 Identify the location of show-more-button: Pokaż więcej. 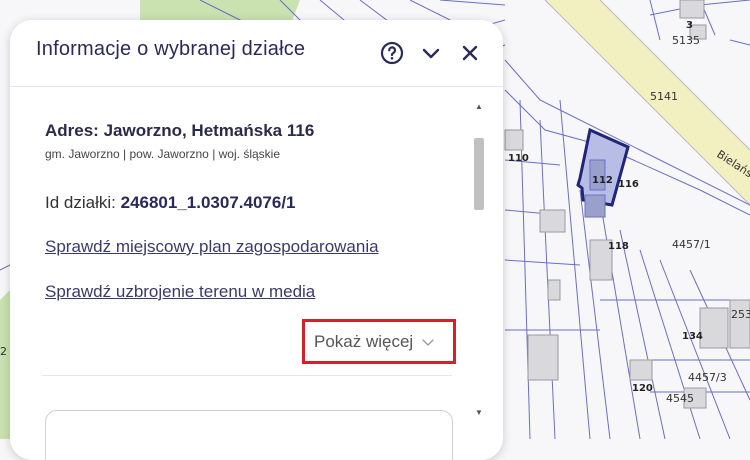
(379, 341).